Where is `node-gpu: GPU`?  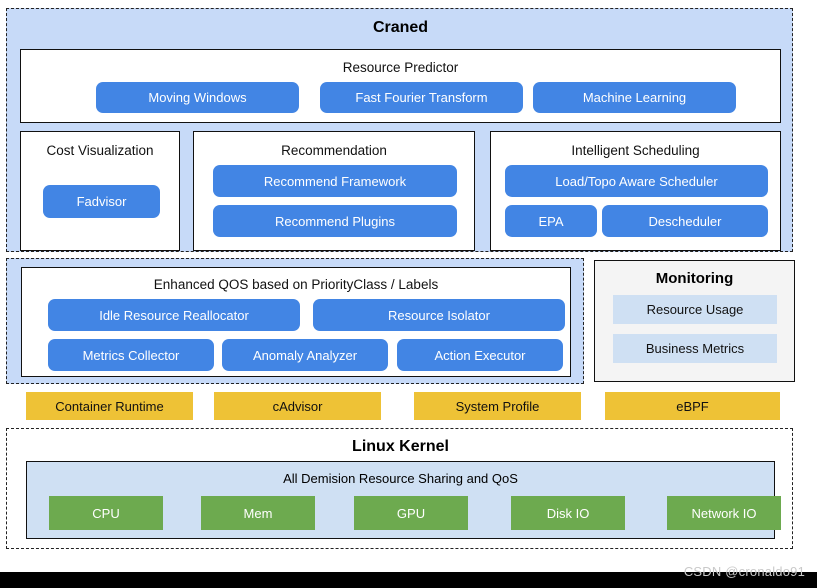
node-gpu: GPU is located at coordinates (411, 513).